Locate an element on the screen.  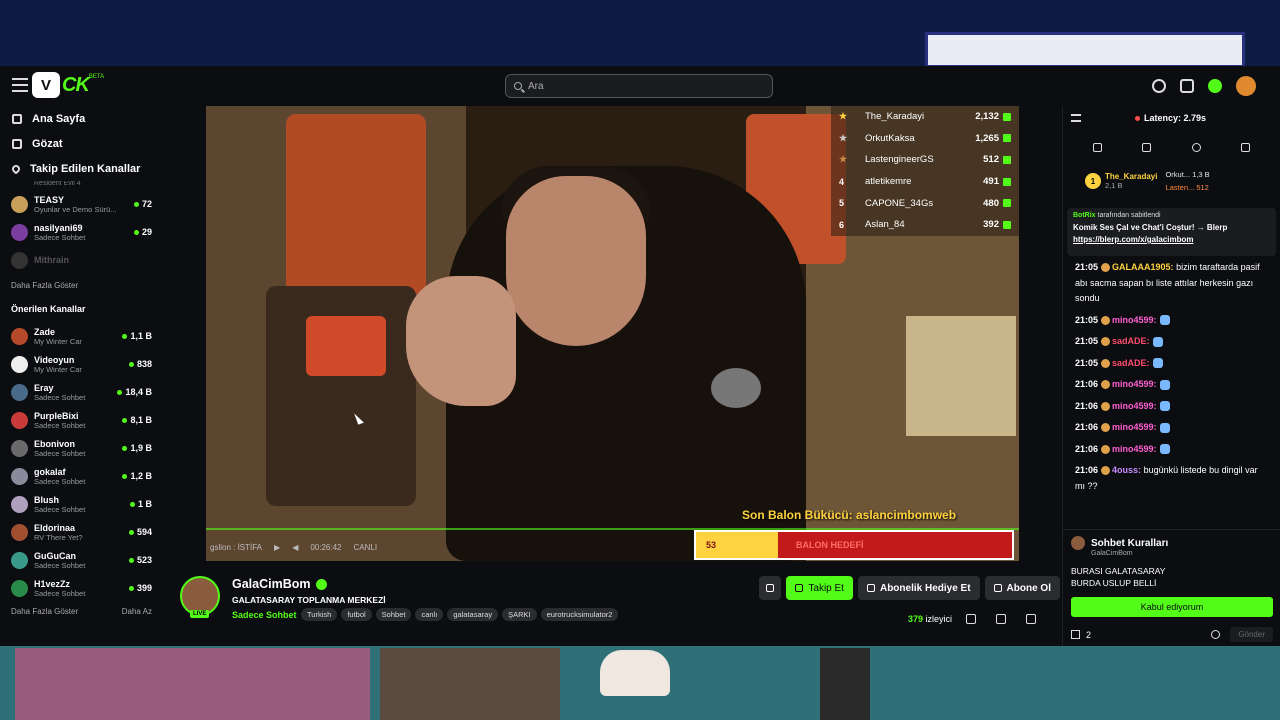
follow-button: Takip Et is located at coordinates (819, 588).